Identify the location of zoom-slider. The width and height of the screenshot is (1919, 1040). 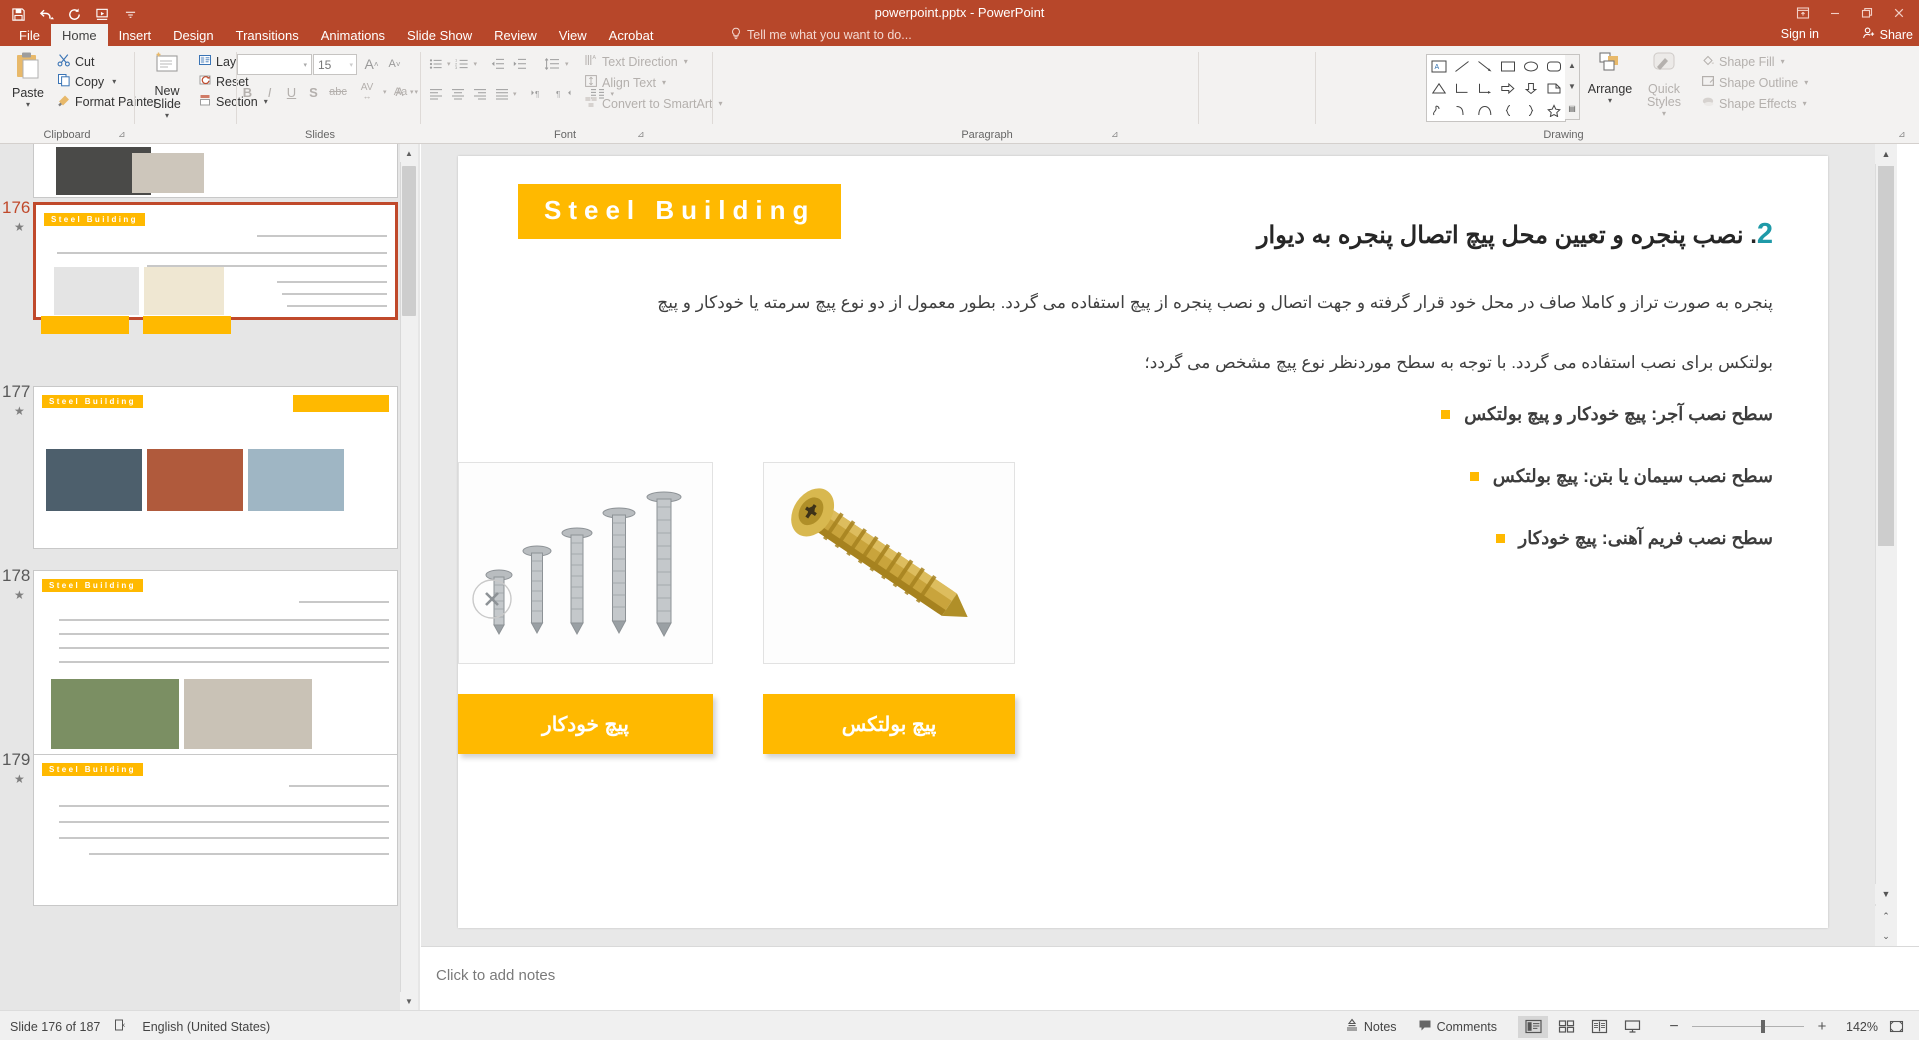
(1748, 1026).